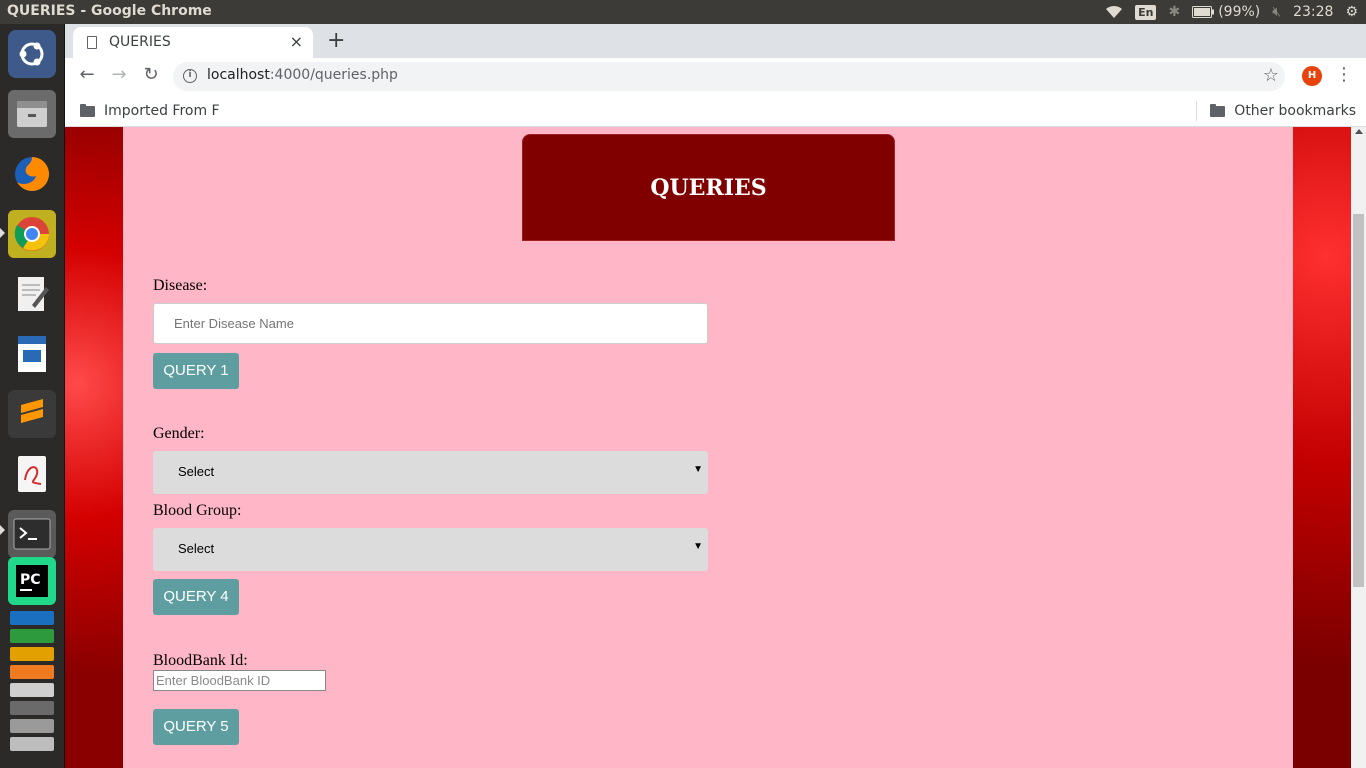 The width and height of the screenshot is (1366, 768). I want to click on settings-gear-icon: ⚙, so click(1351, 12).